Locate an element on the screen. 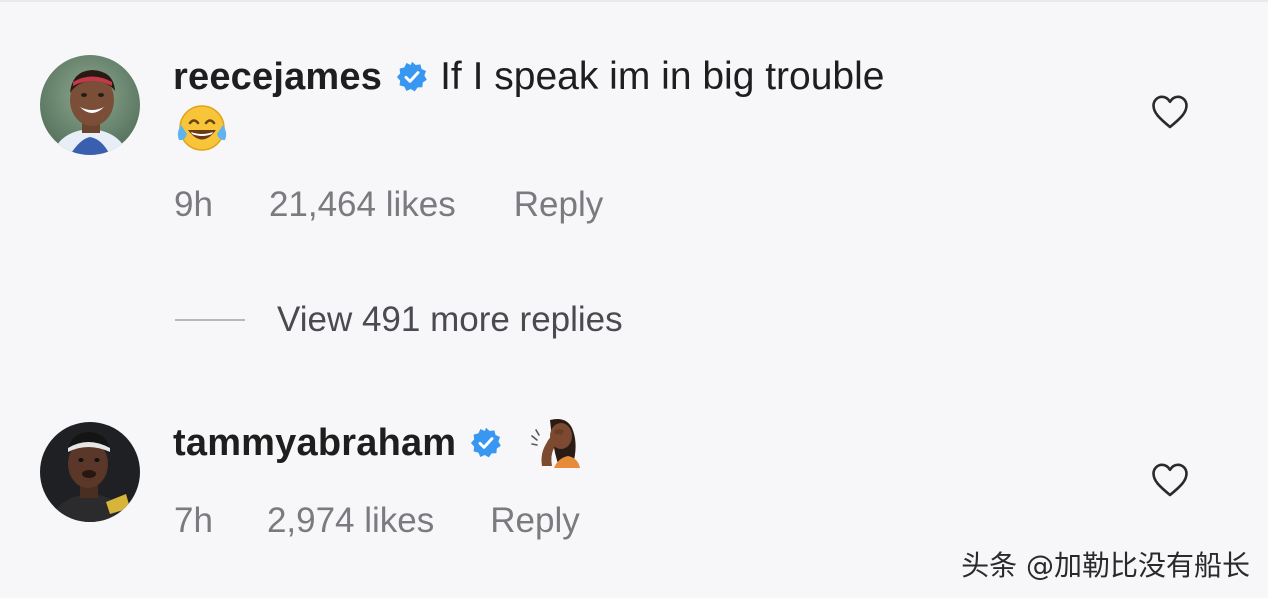 This screenshot has width=1268, height=598. username: tammyabraham is located at coordinates (314, 443).